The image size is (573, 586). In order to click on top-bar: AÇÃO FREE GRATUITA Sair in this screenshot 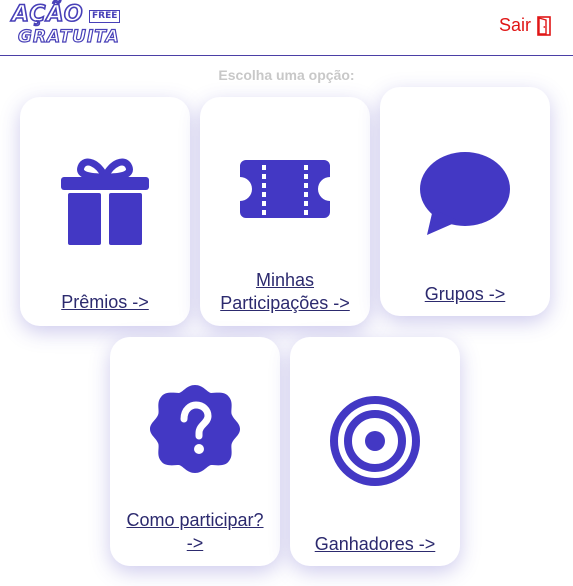, I will do `click(286, 28)`.